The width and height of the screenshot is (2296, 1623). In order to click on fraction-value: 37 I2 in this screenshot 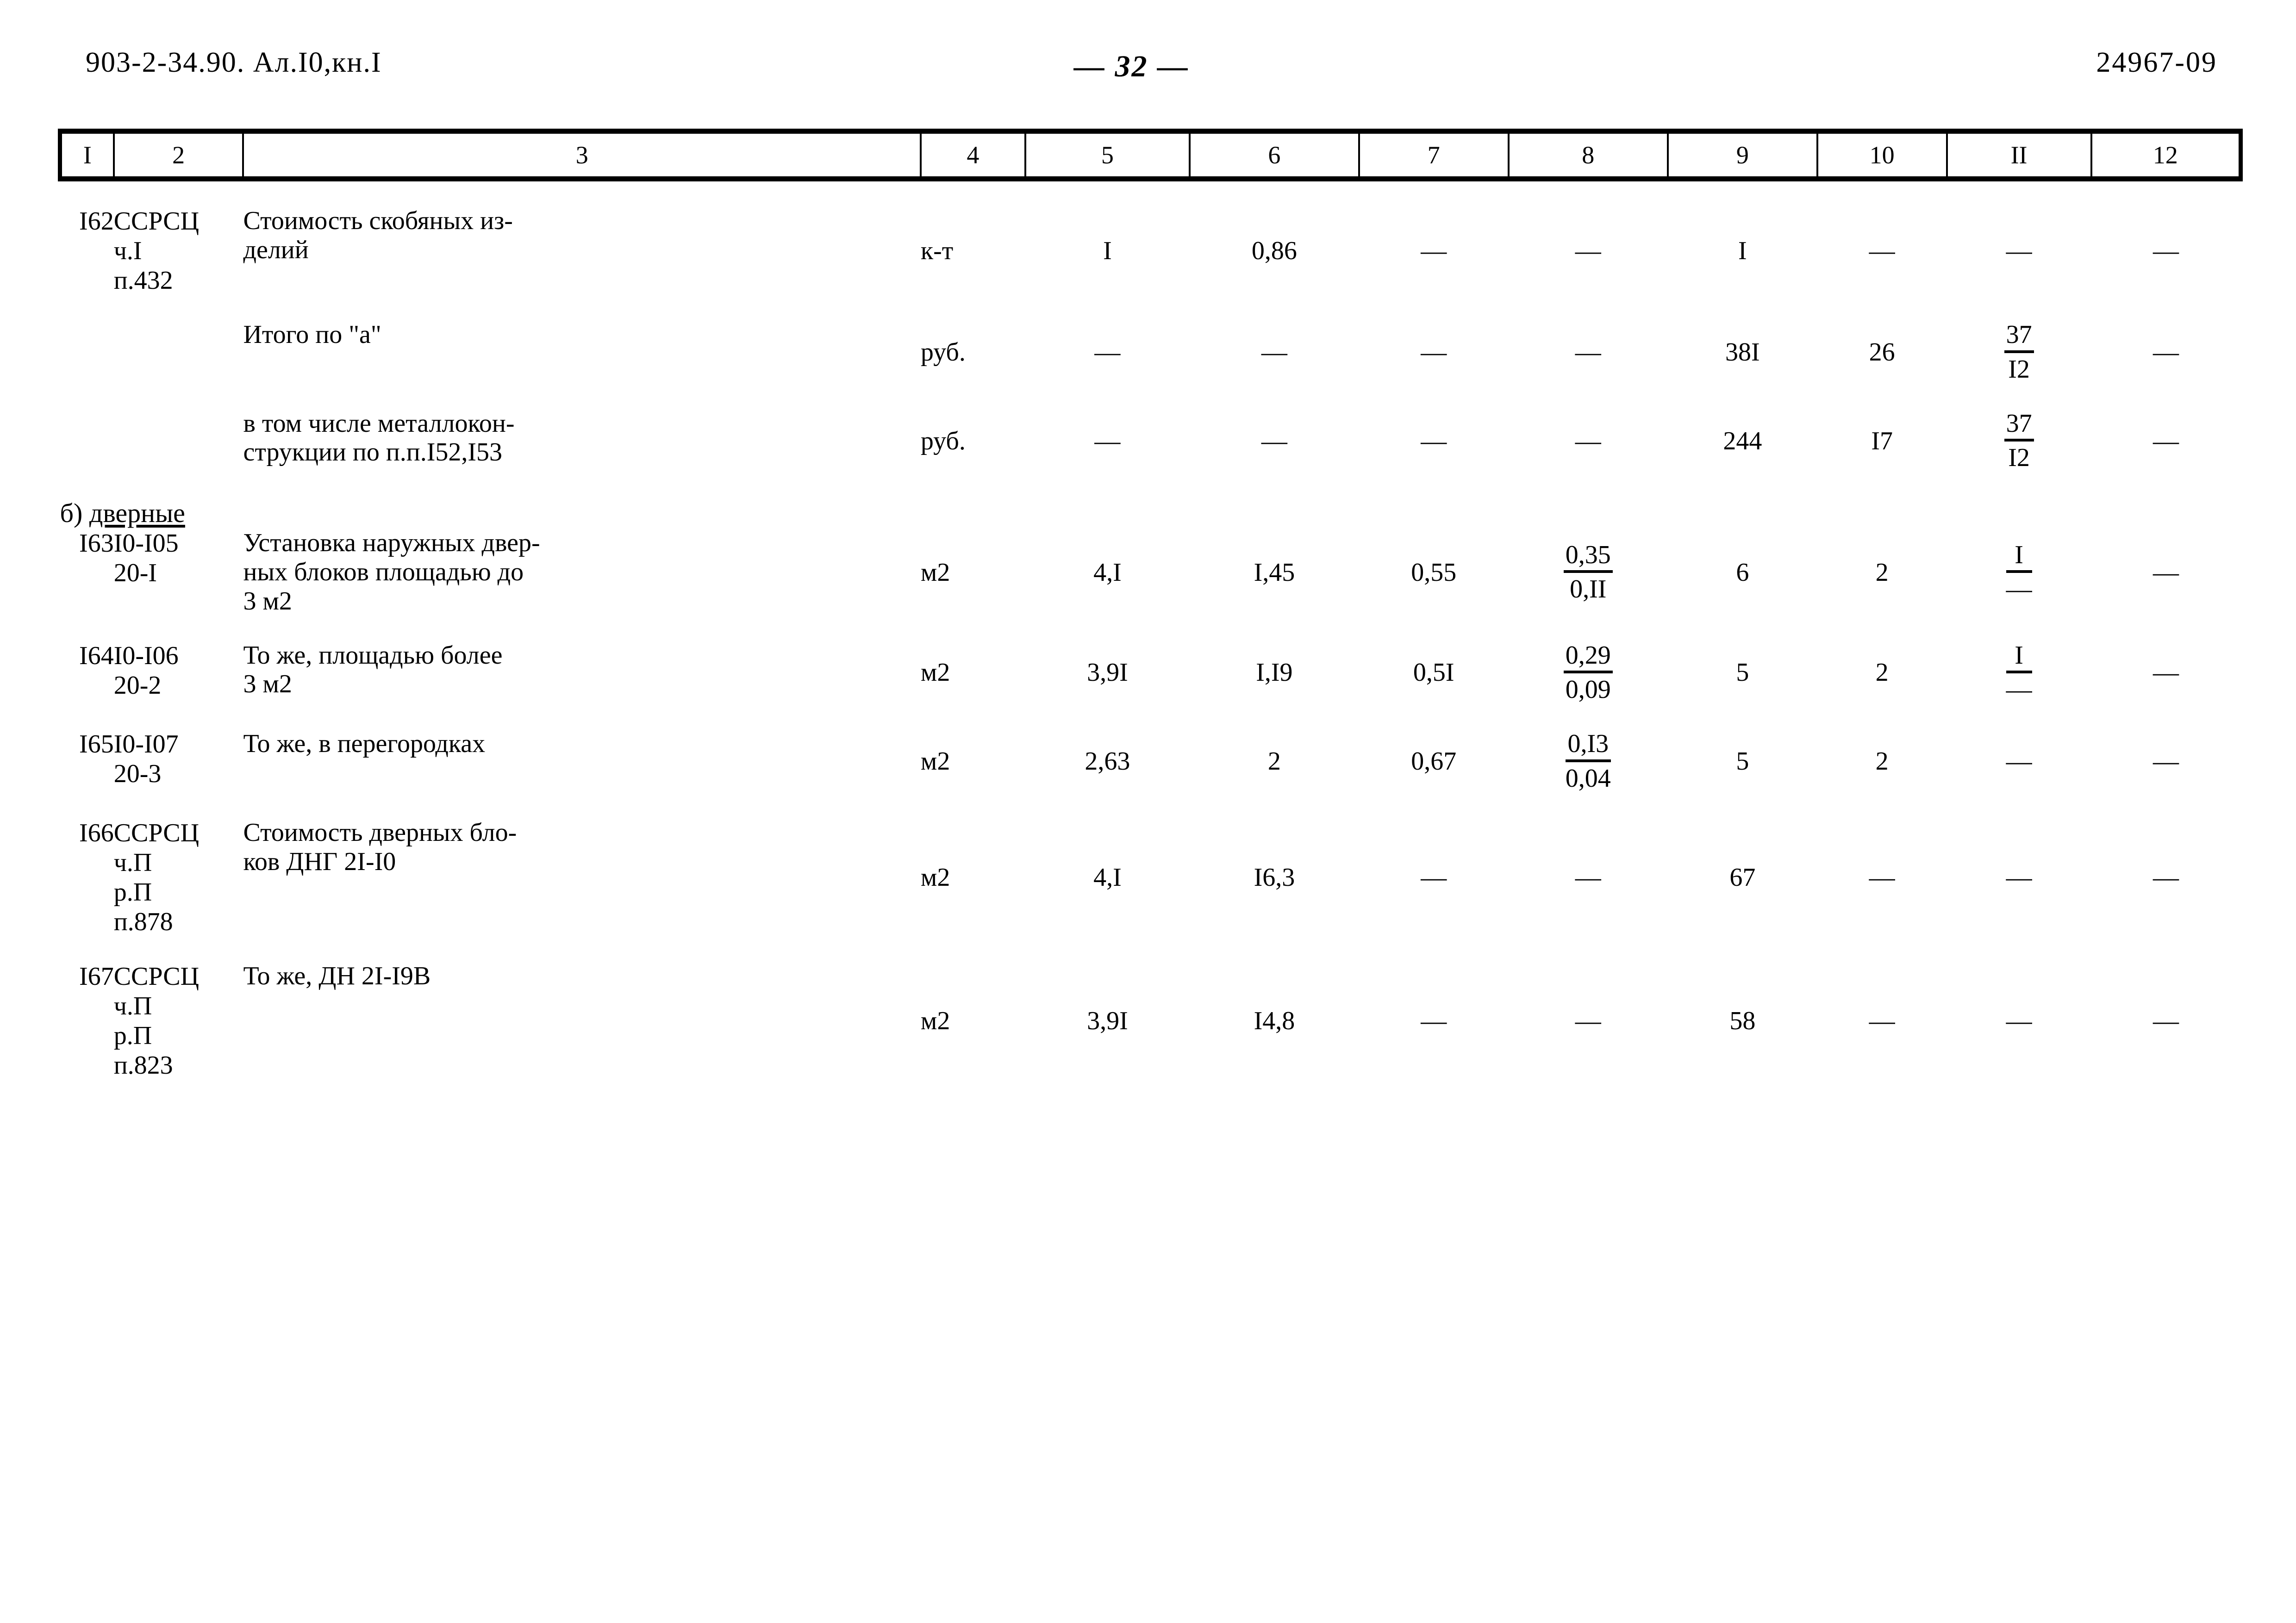, I will do `click(2019, 441)`.